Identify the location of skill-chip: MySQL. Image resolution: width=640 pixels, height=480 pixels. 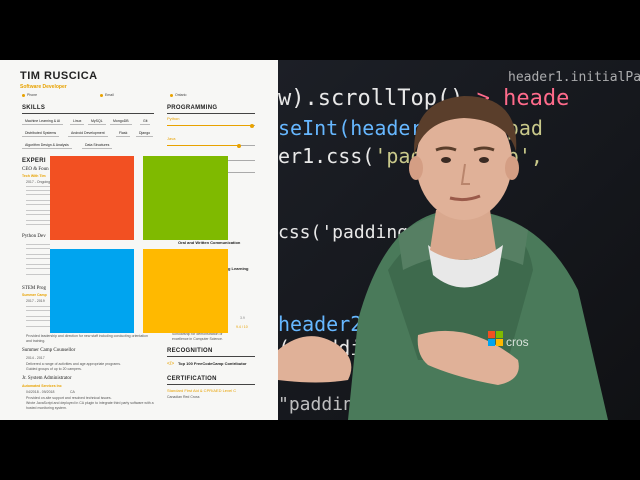
(97, 121).